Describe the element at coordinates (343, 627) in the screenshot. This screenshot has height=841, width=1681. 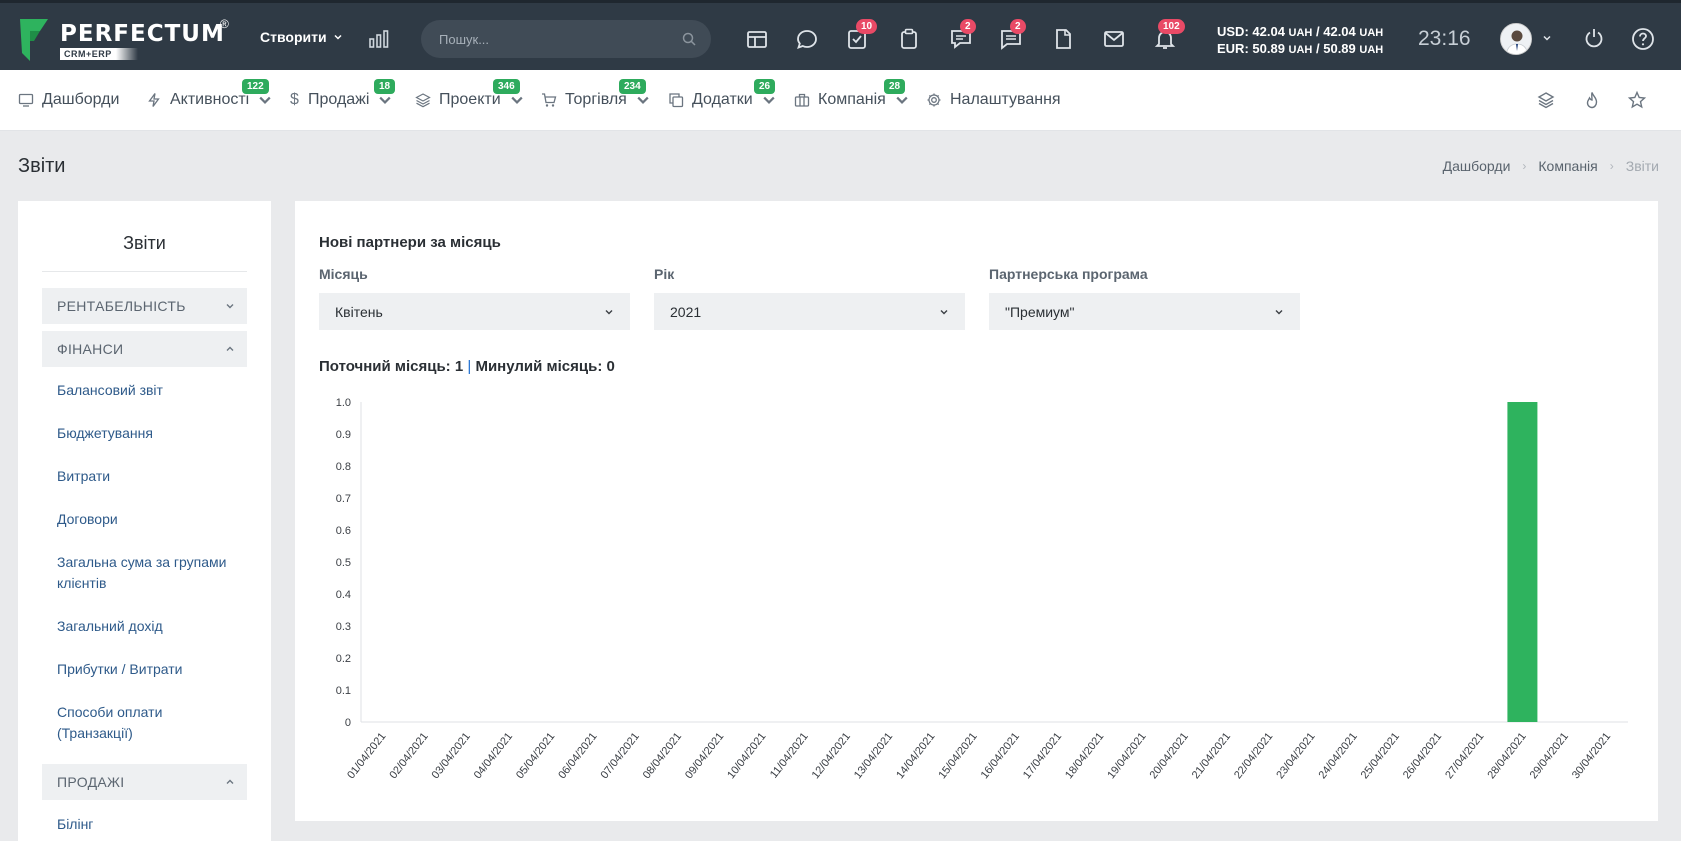
I see `y-tick-label: 0.3` at that location.